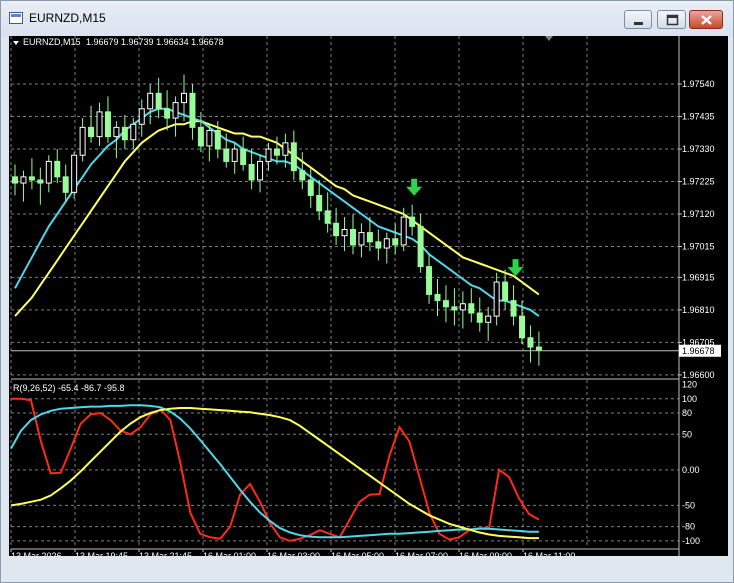  I want to click on chart-shift-marker-icon, so click(549, 38).